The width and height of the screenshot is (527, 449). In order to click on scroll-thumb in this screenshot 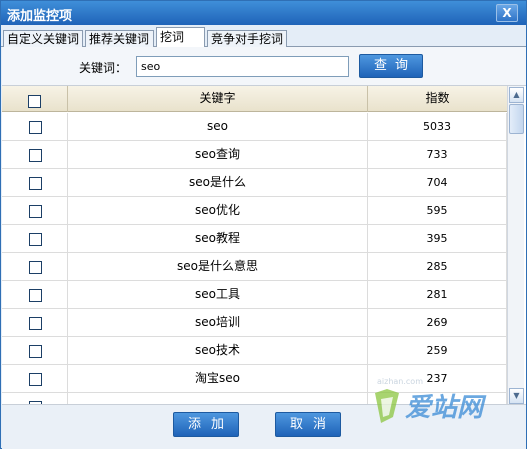, I will do `click(516, 119)`.